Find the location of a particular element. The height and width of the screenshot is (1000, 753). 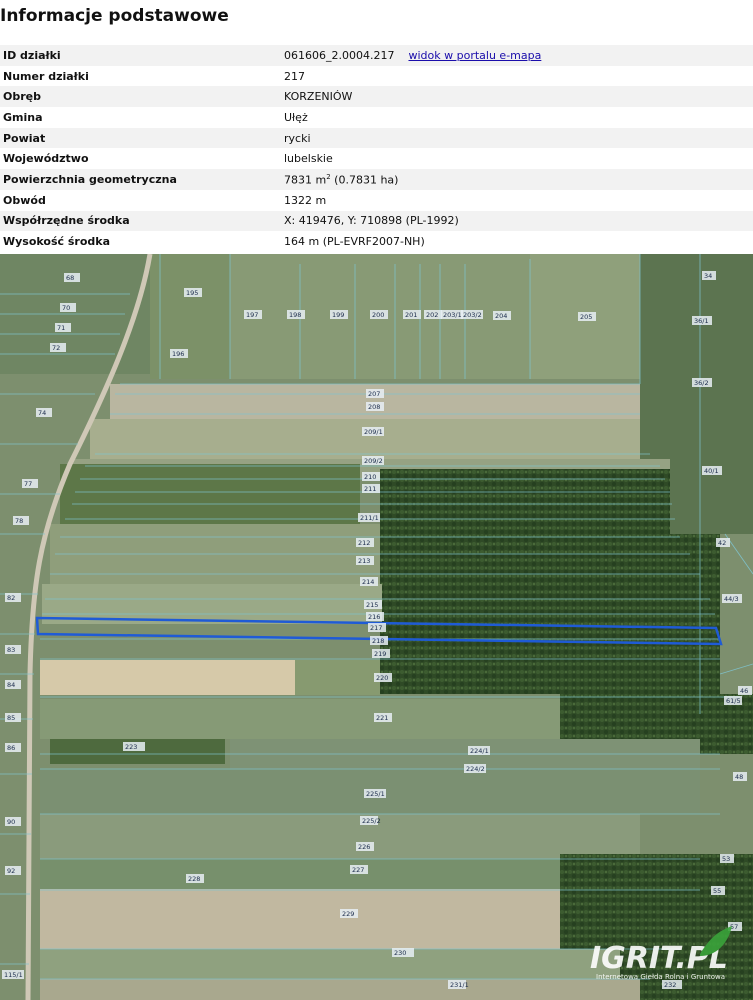

svg-text: 201 is located at coordinates (411, 315).